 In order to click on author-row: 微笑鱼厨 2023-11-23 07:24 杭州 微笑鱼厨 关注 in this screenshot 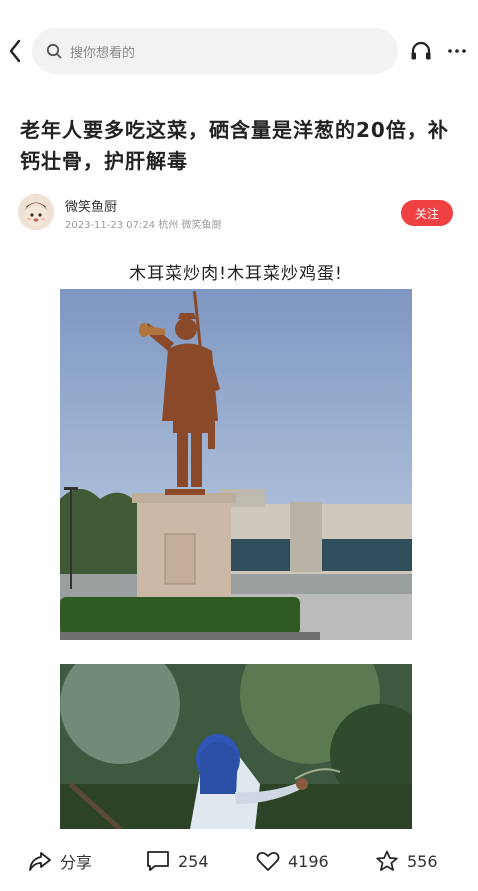, I will do `click(240, 214)`.